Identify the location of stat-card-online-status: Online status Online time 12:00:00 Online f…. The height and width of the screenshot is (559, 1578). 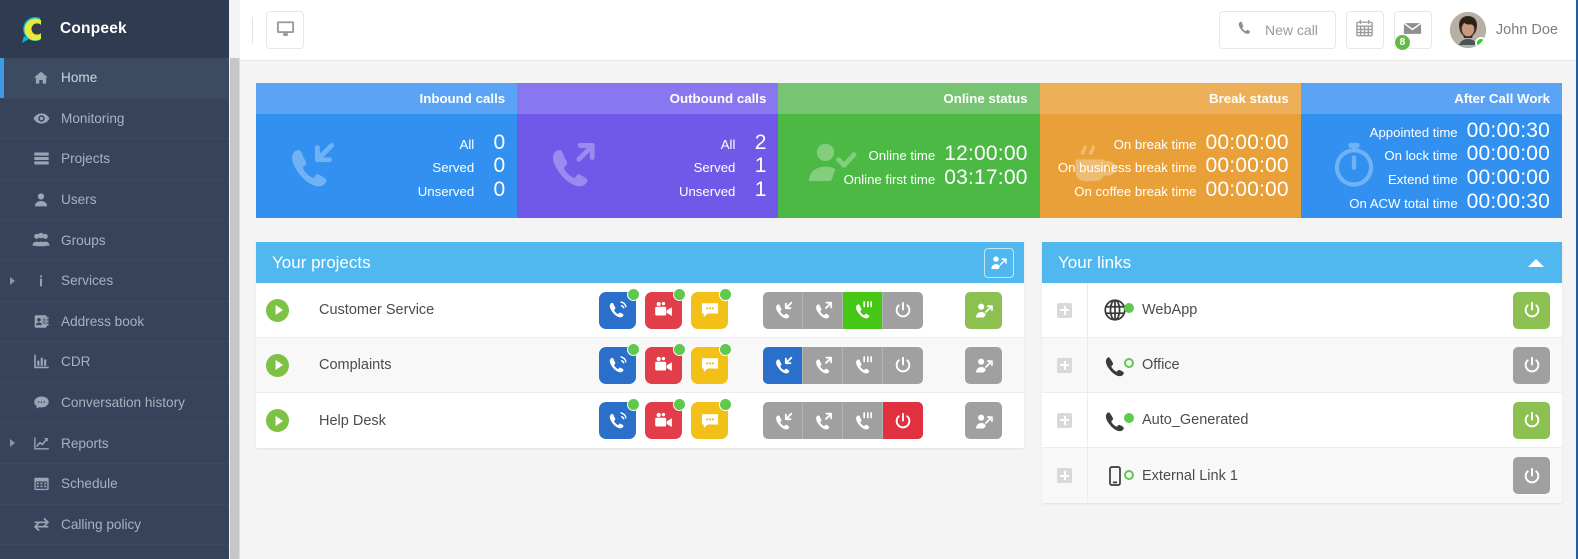
(909, 150).